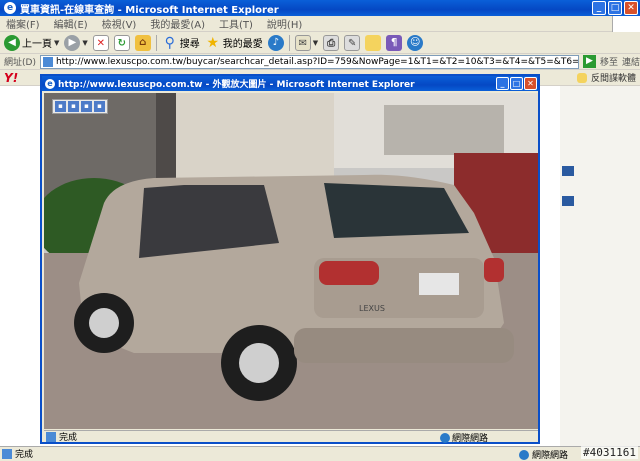 Image resolution: width=640 pixels, height=461 pixels. What do you see at coordinates (86, 106) in the screenshot?
I see `image-email-icon: ▪` at bounding box center [86, 106].